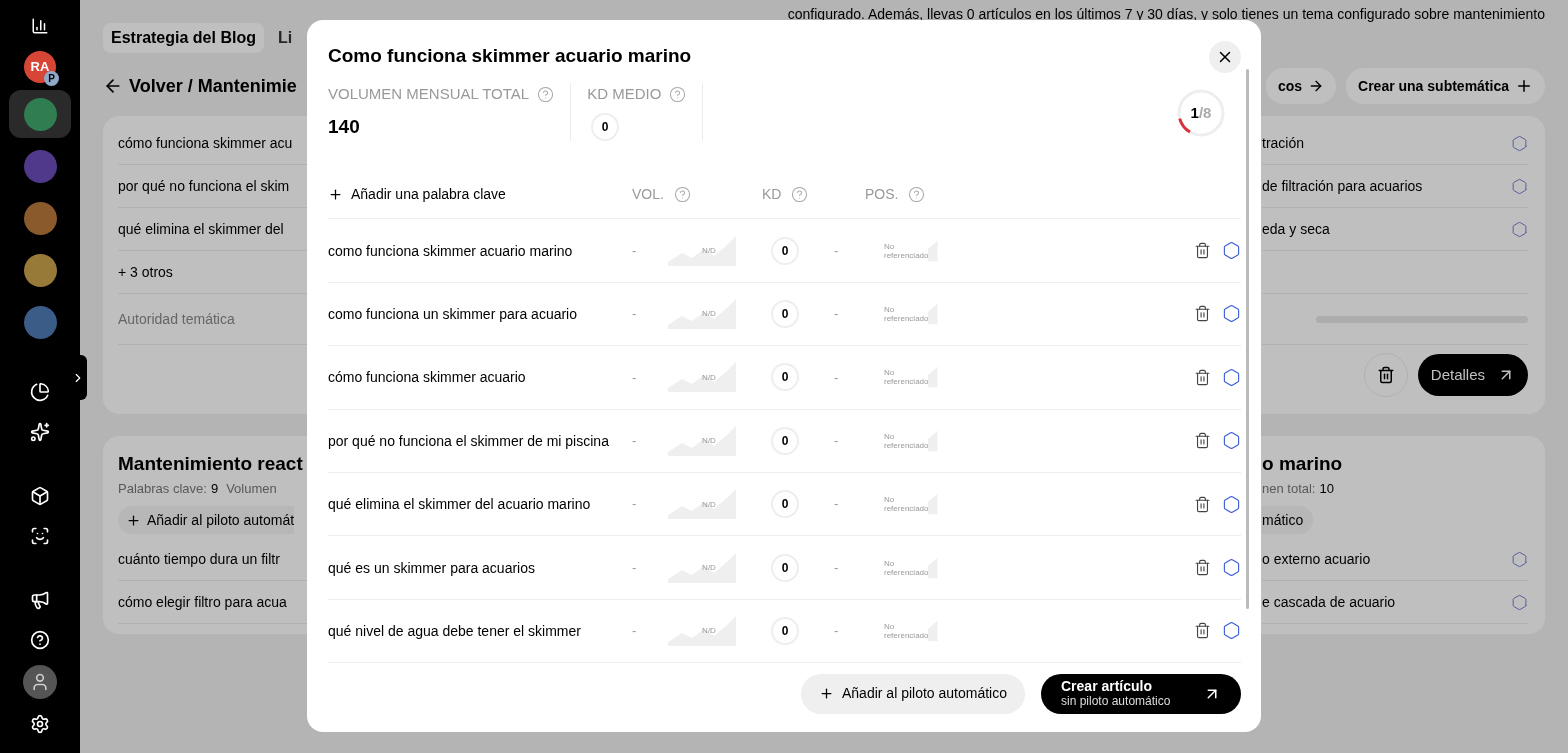 The height and width of the screenshot is (753, 1568). Describe the element at coordinates (1205, 113) in the screenshot. I see `progress-total: /8` at that location.